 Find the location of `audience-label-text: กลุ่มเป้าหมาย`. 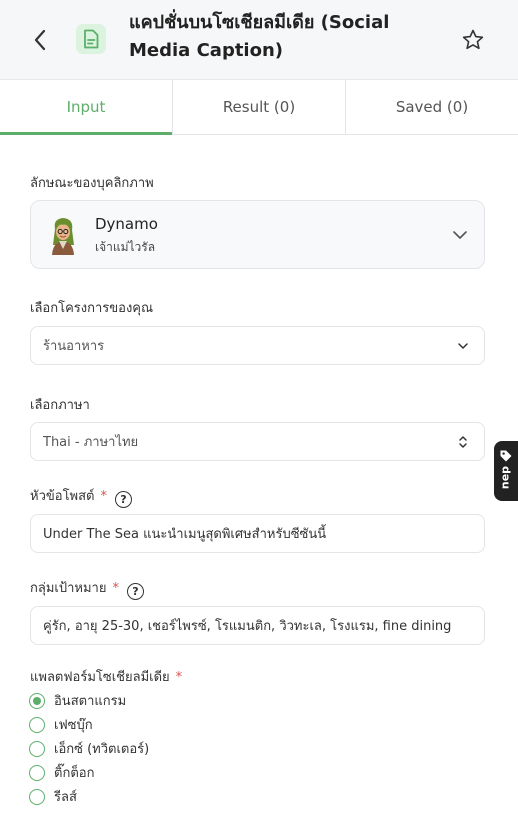

audience-label-text: กลุ่มเป้าหมาย is located at coordinates (68, 588).